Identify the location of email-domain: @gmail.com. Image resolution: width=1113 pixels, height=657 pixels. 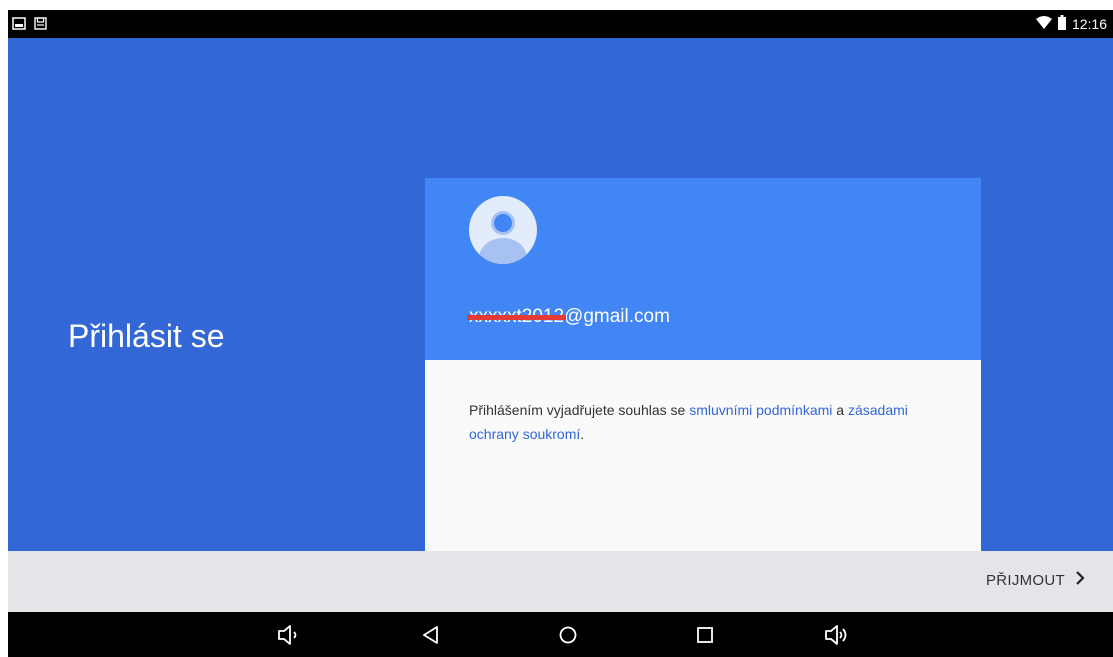
(617, 316).